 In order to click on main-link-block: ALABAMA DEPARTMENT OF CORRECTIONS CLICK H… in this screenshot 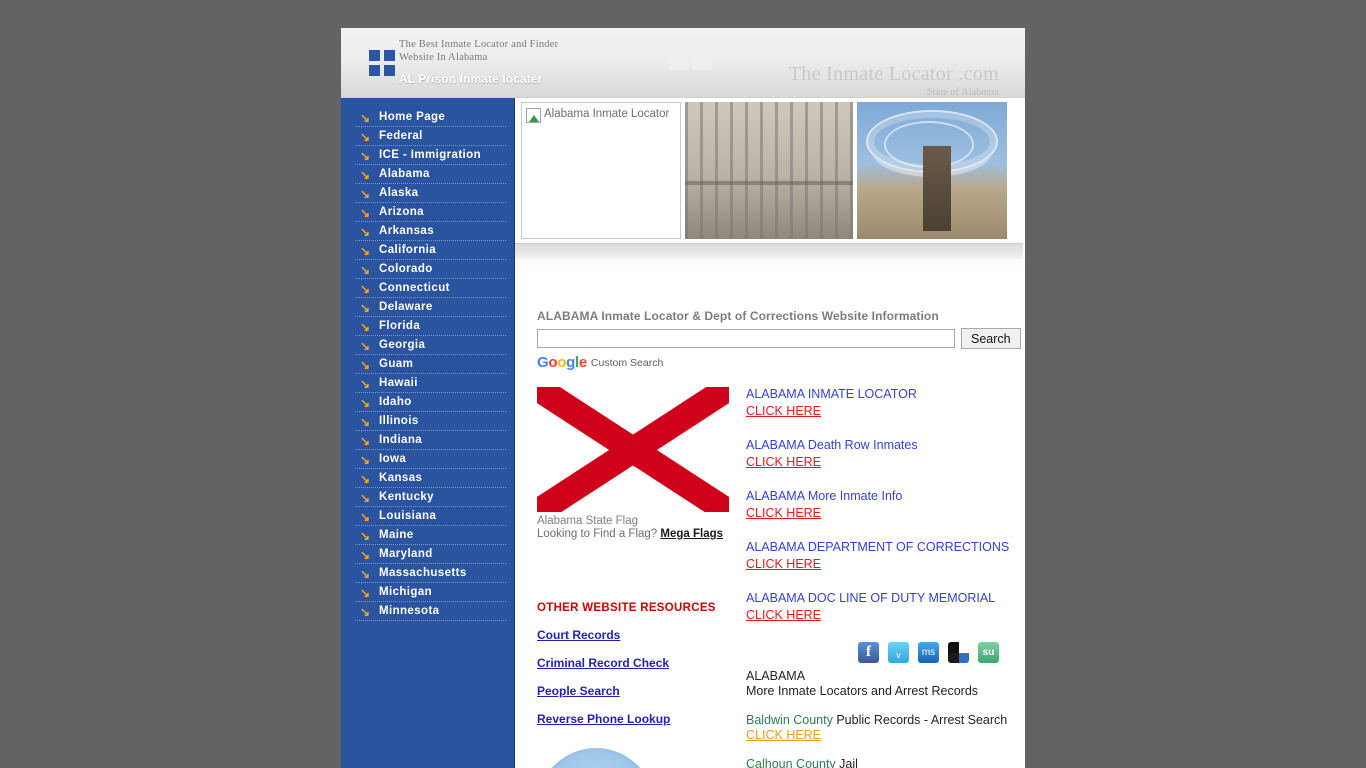, I will do `click(885, 556)`.